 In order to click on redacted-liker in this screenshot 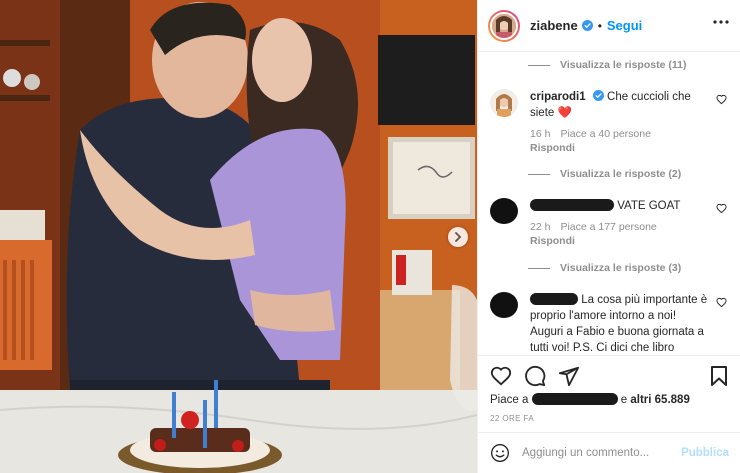, I will do `click(574, 399)`.